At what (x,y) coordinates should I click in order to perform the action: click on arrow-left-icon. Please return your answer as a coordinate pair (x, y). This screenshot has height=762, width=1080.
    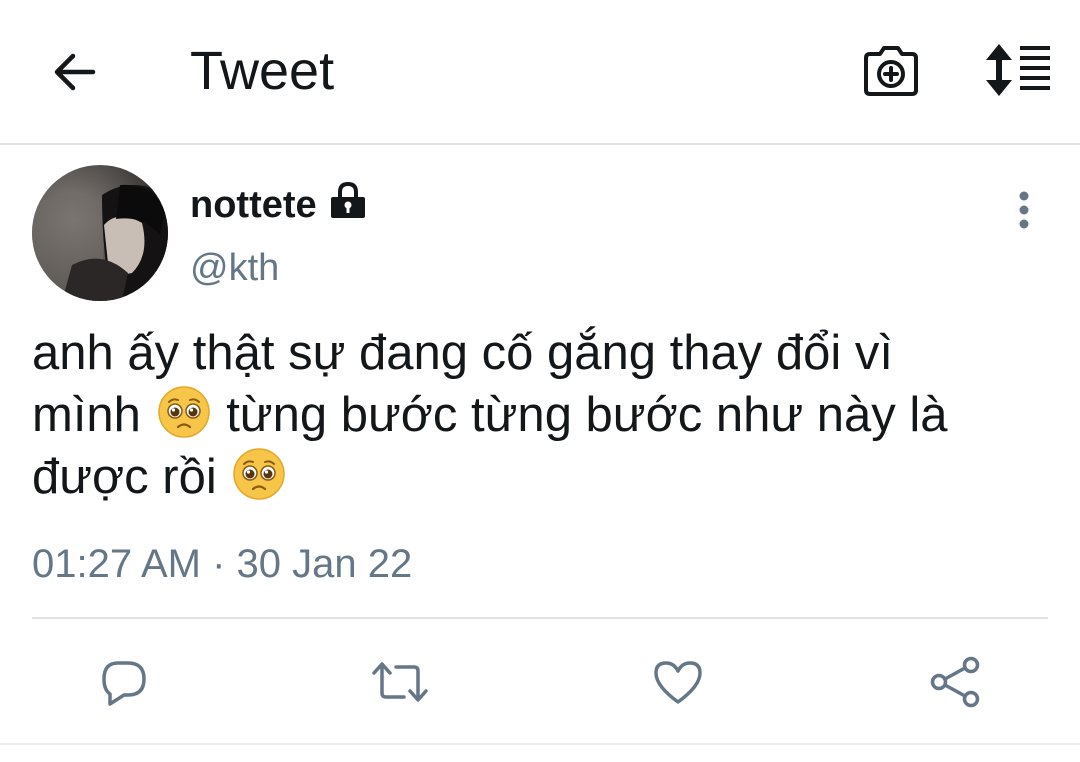
    Looking at the image, I should click on (75, 72).